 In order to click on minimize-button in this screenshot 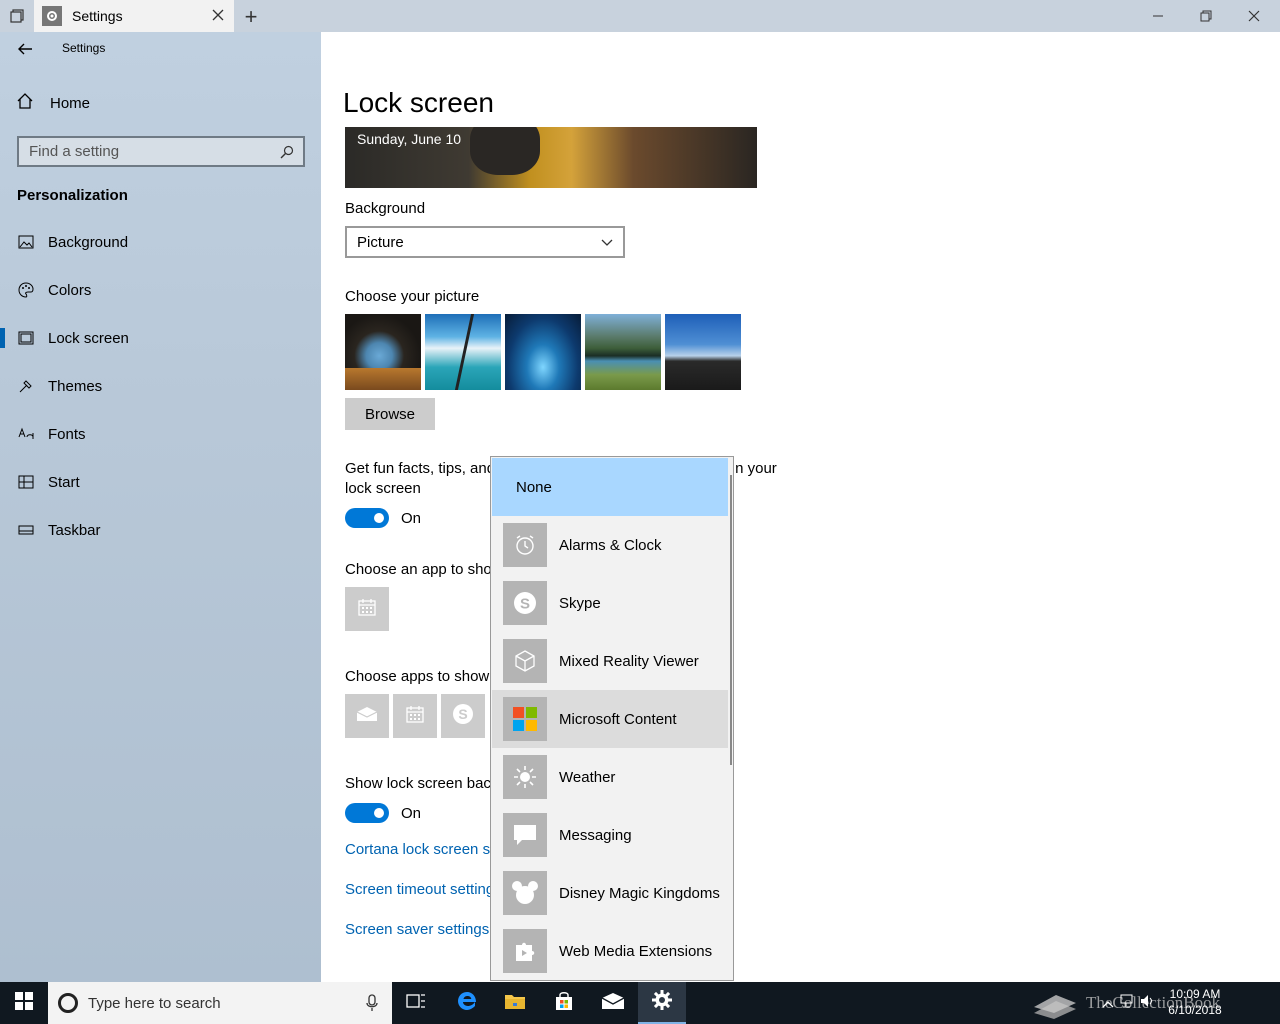, I will do `click(1158, 16)`.